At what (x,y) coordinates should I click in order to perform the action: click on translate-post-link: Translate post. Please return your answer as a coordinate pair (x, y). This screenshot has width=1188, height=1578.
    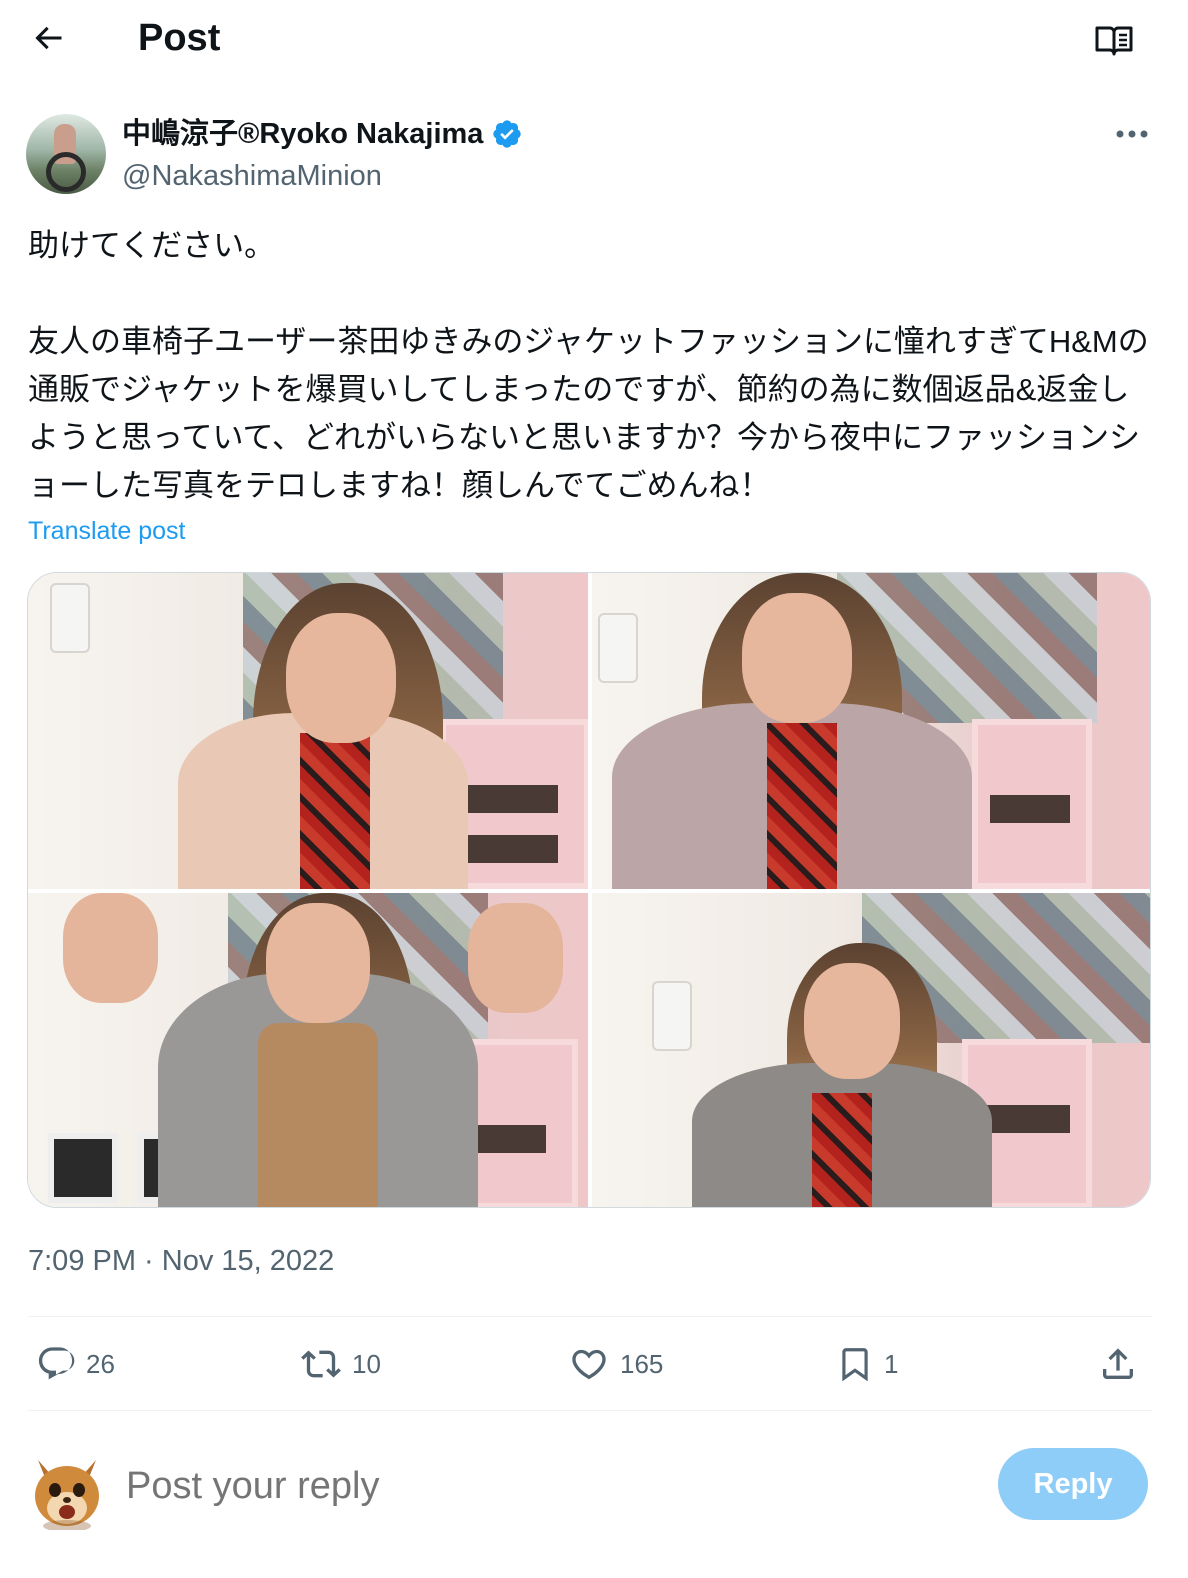
    Looking at the image, I should click on (106, 531).